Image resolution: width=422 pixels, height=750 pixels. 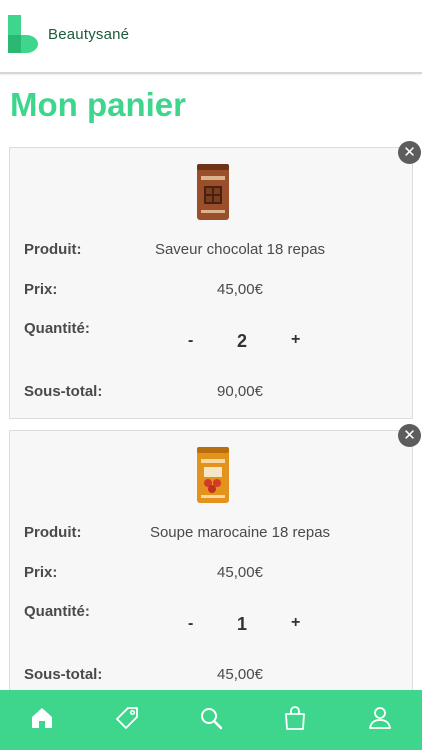 What do you see at coordinates (25, 34) in the screenshot?
I see `brand-logo-icon` at bounding box center [25, 34].